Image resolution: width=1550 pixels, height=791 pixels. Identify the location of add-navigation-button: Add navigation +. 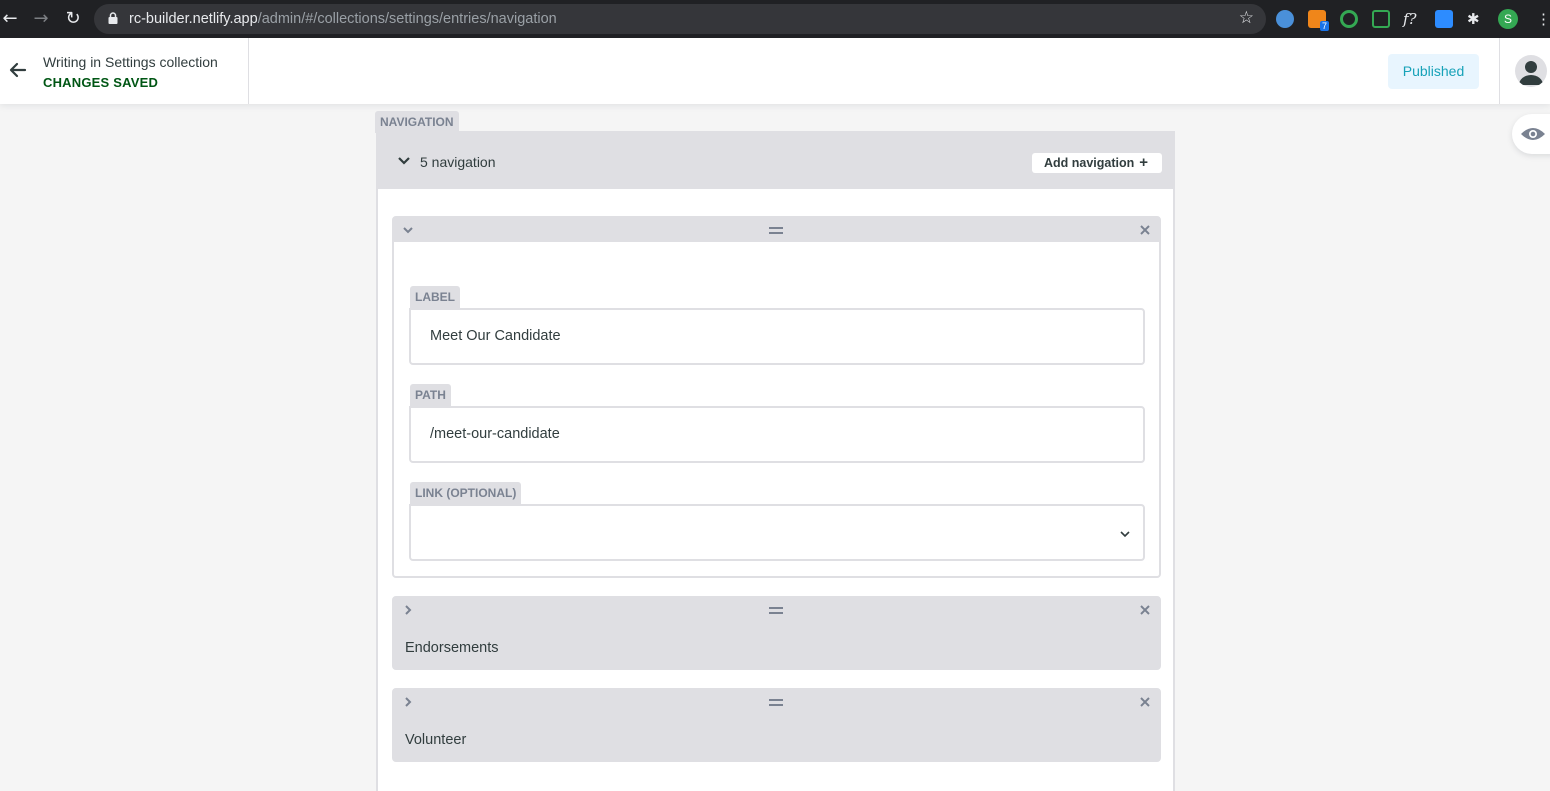
(1097, 163).